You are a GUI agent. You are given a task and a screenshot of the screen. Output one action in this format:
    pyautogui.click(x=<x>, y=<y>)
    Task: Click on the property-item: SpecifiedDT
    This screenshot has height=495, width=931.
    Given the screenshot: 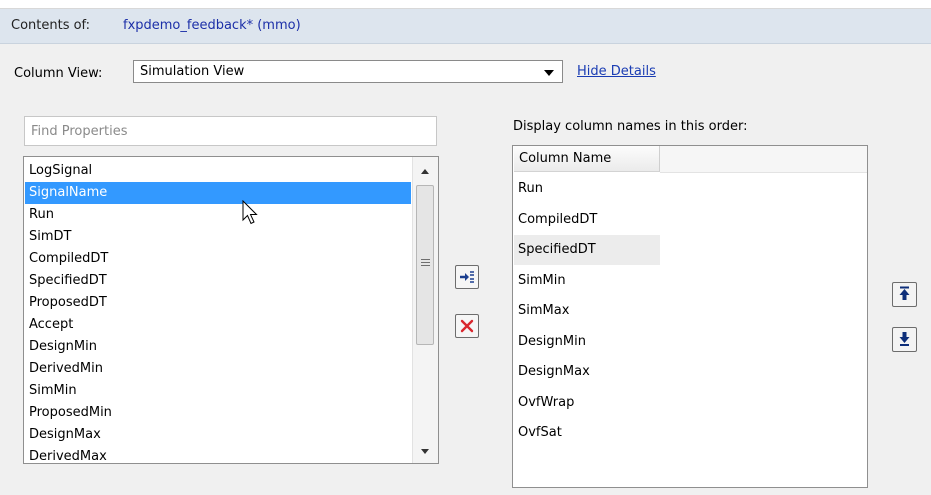 What is the action you would take?
    pyautogui.click(x=218, y=281)
    